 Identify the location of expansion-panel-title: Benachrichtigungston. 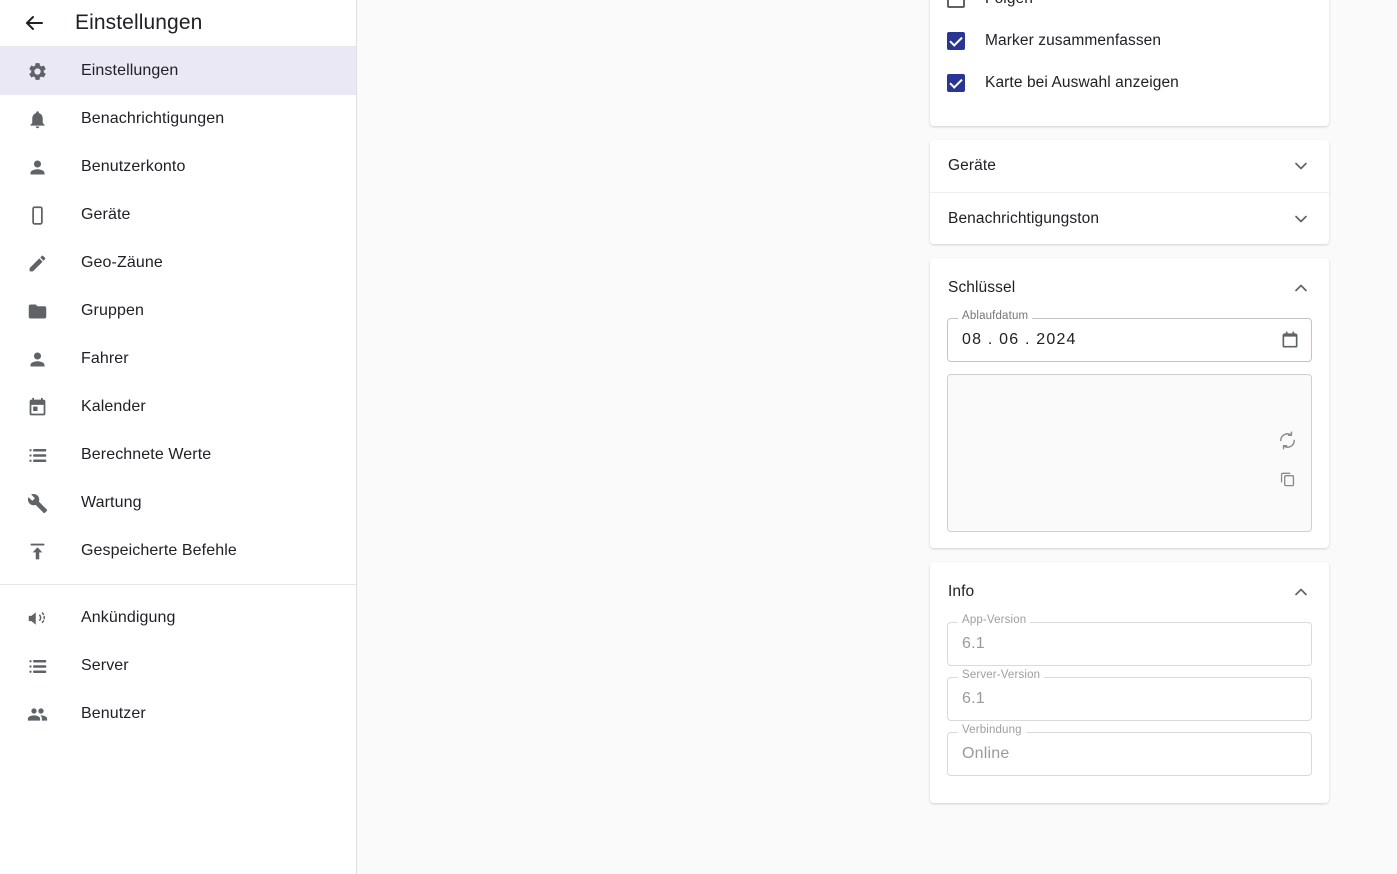
(1024, 218).